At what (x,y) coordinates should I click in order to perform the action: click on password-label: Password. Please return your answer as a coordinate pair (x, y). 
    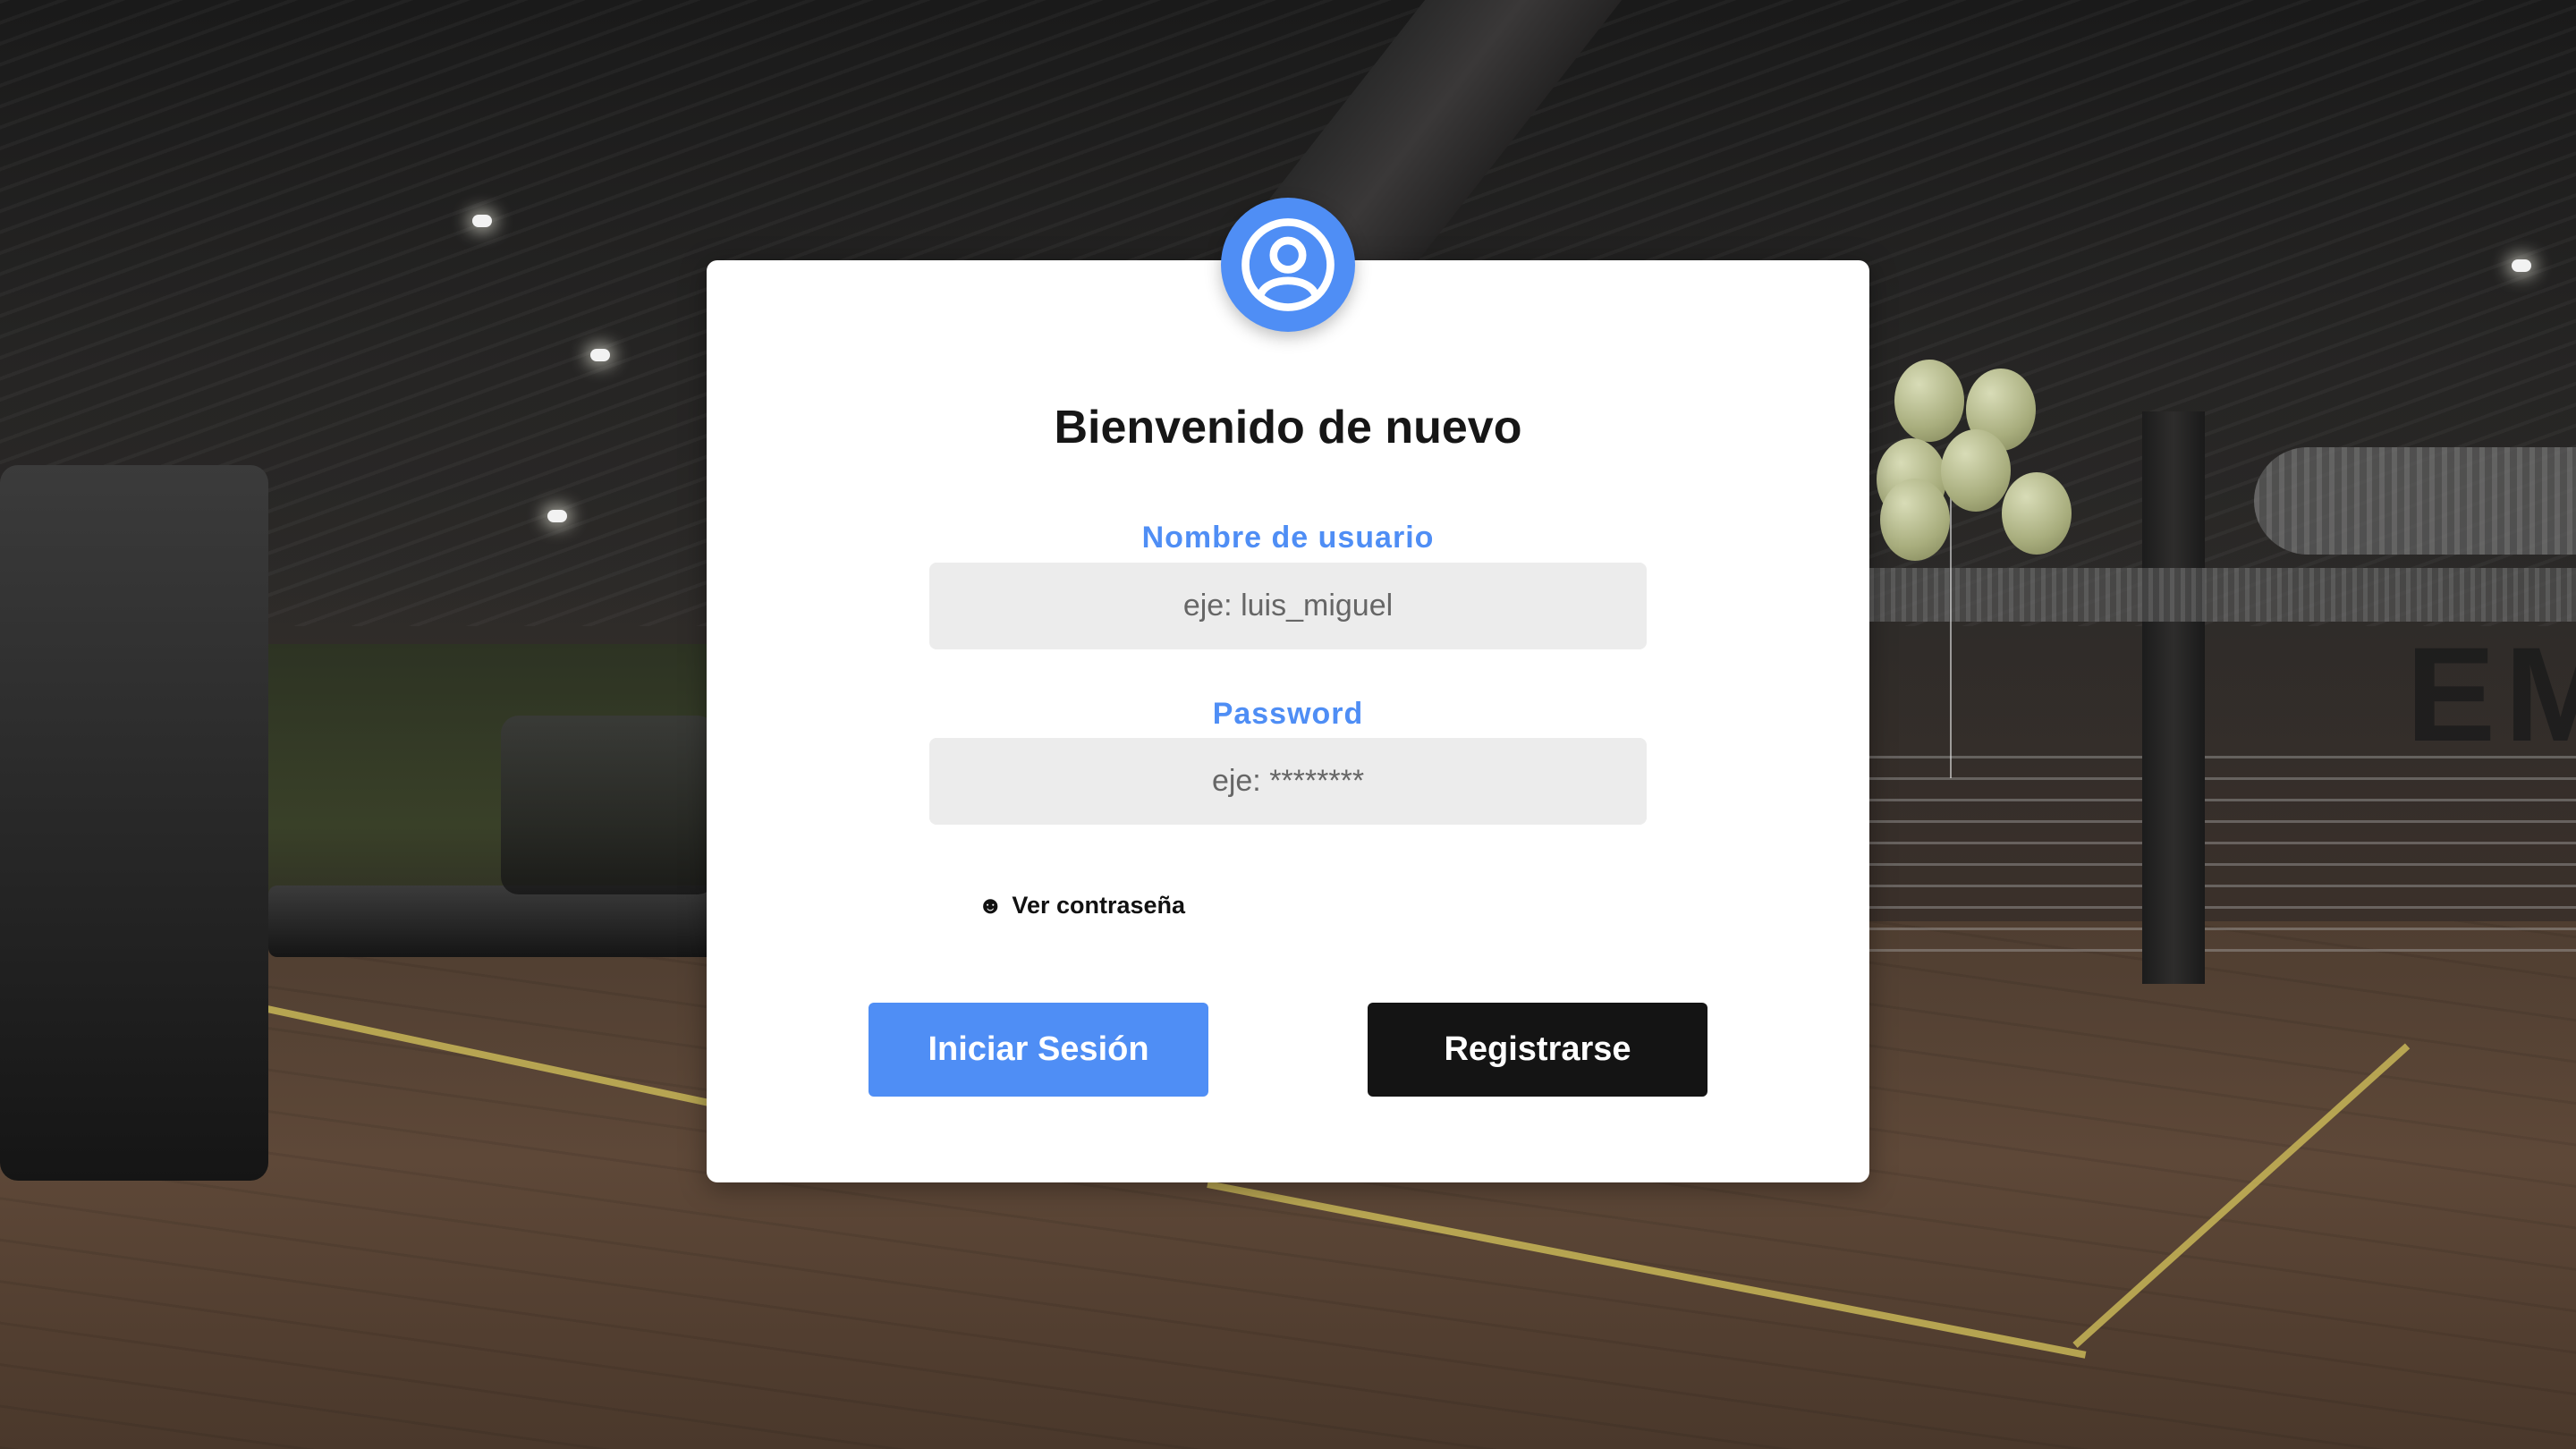
    Looking at the image, I should click on (1288, 714).